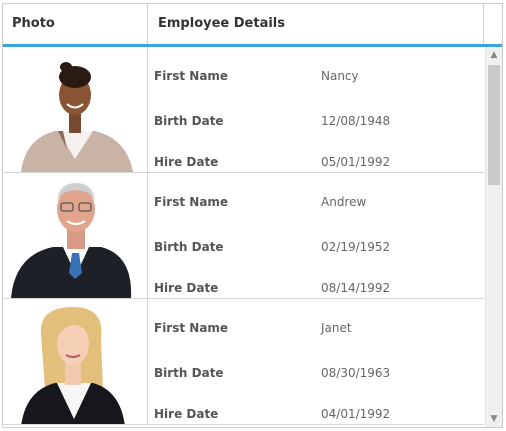 This screenshot has height=431, width=506. What do you see at coordinates (494, 125) in the screenshot?
I see `scrollbar-thumb` at bounding box center [494, 125].